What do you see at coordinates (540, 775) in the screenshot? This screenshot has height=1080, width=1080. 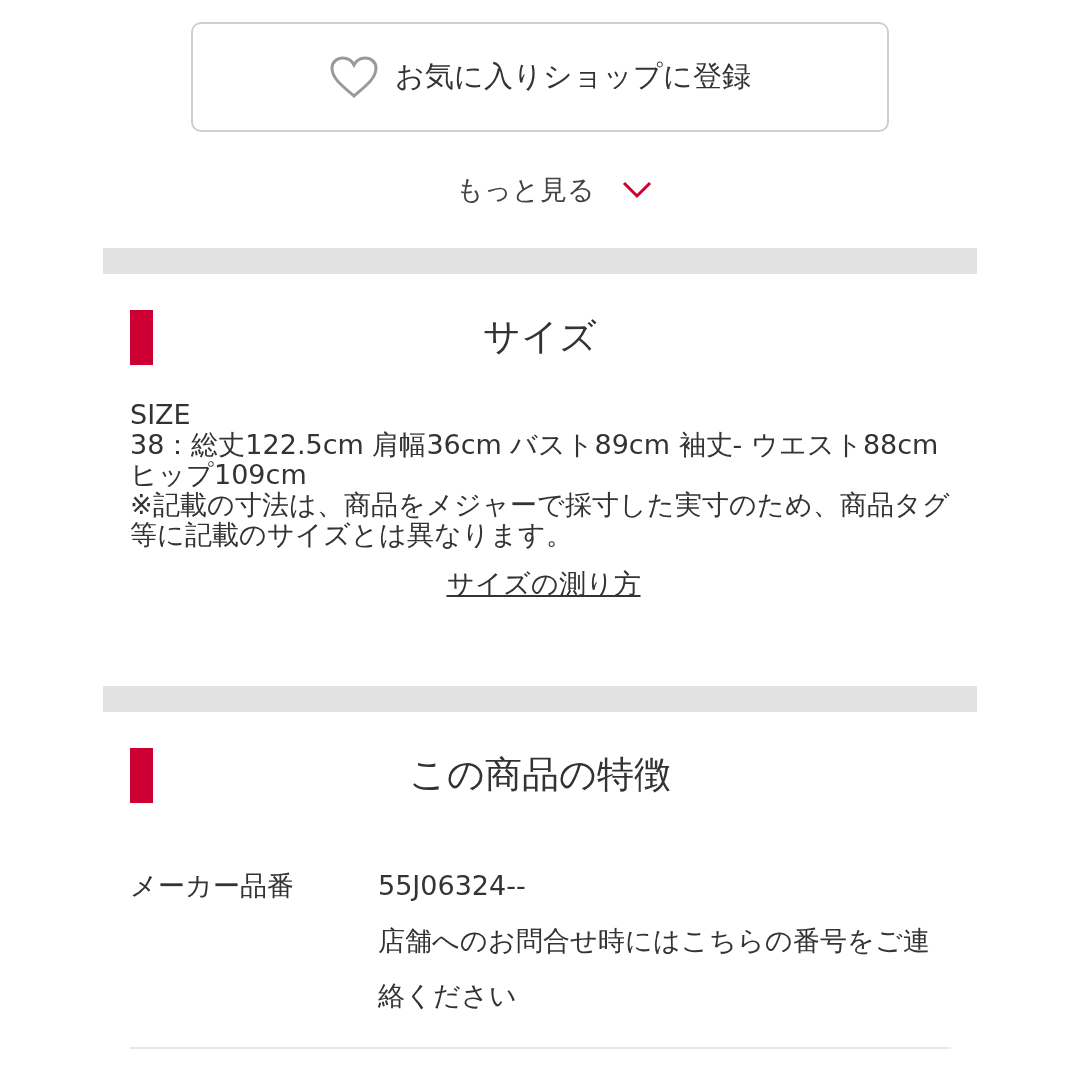 I see `section-title: この商品の特徴` at bounding box center [540, 775].